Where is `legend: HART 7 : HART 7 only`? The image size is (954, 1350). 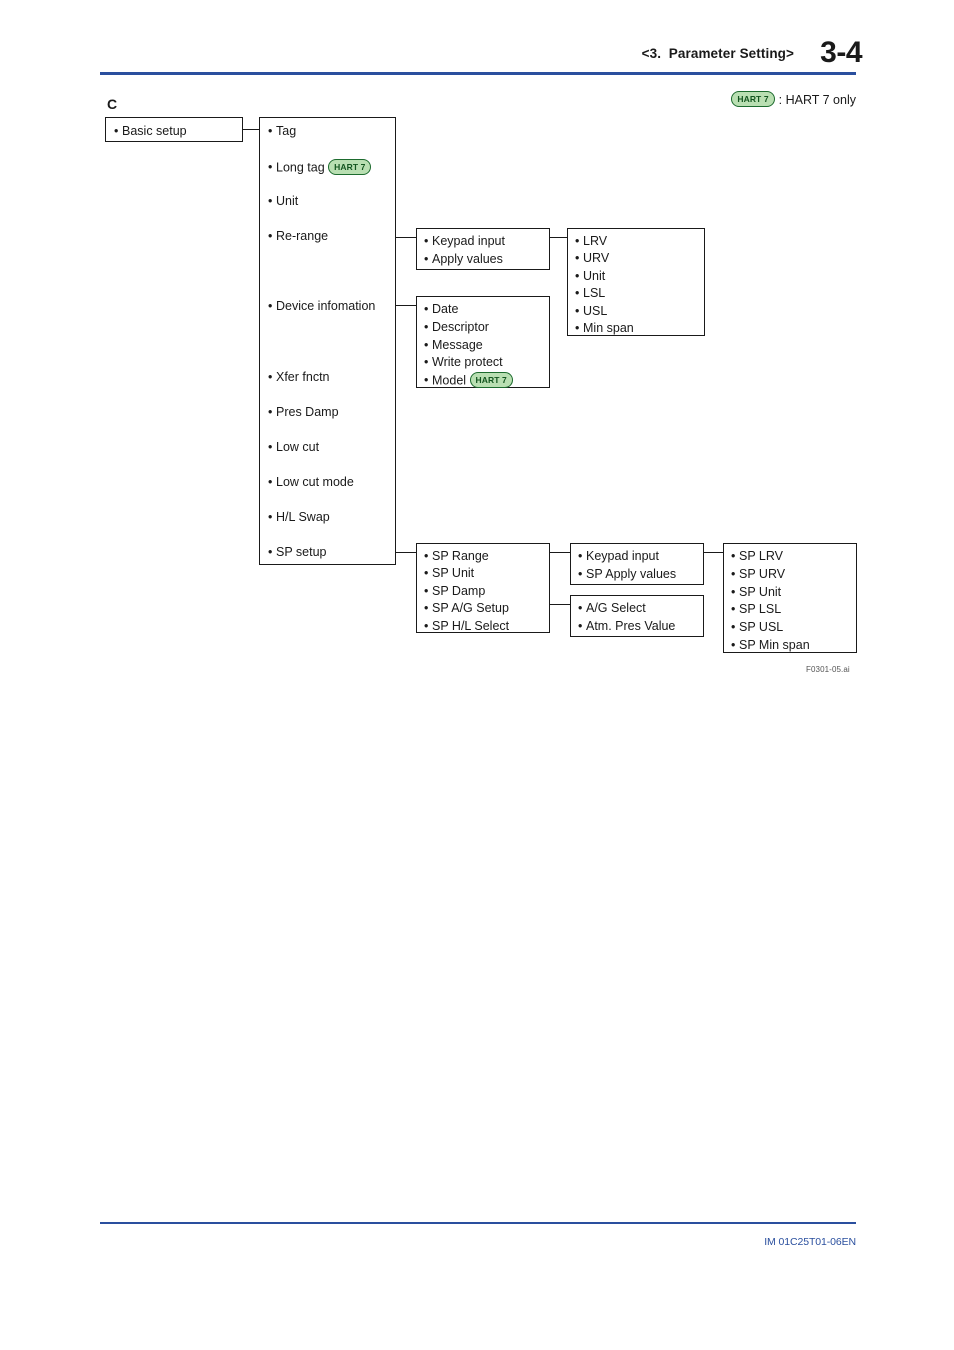 legend: HART 7 : HART 7 only is located at coordinates (793, 99).